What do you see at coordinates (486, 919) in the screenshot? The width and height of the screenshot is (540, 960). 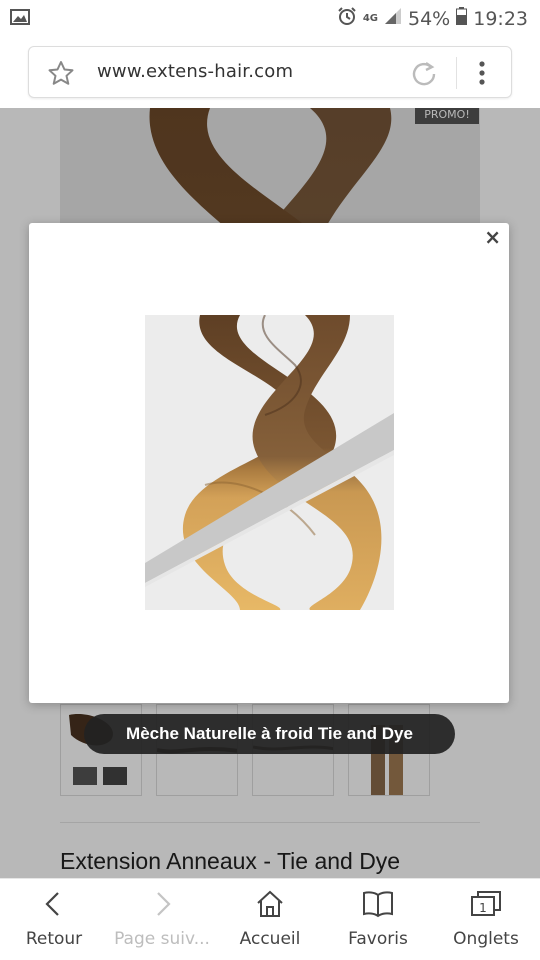 I see `nav-tabs: 1 Onglets` at bounding box center [486, 919].